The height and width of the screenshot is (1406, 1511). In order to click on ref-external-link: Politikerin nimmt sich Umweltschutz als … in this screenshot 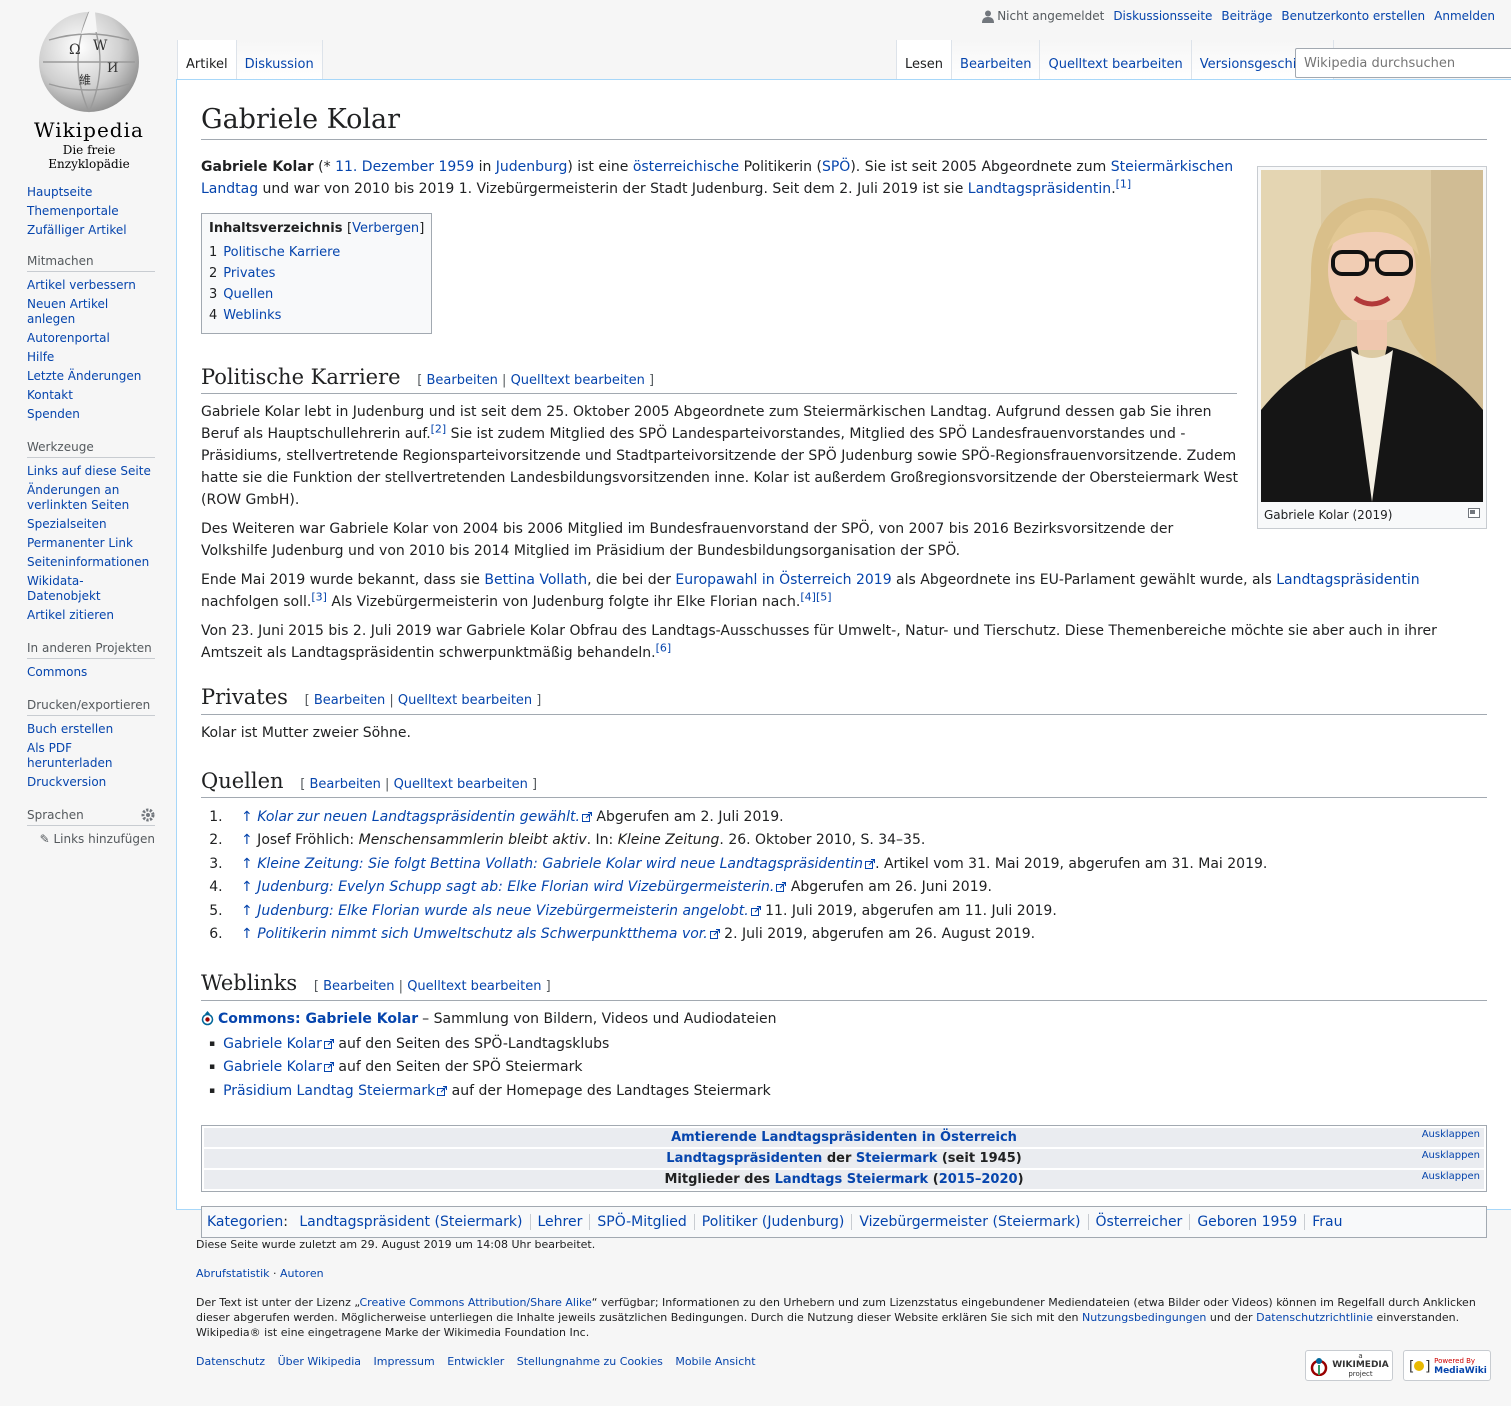, I will do `click(482, 934)`.